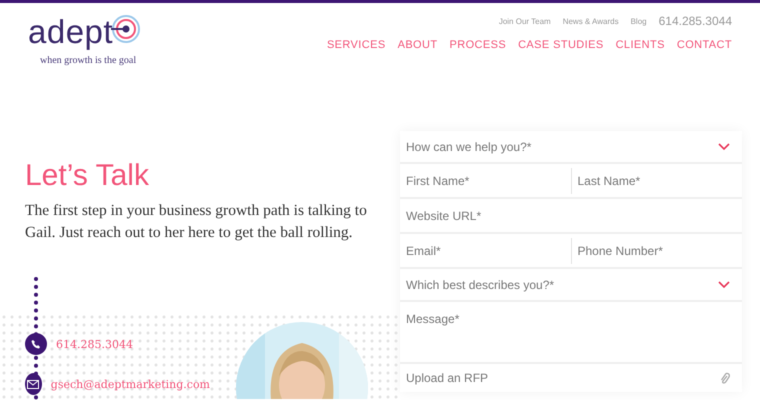  I want to click on input-field: Phone Number*, so click(656, 251).